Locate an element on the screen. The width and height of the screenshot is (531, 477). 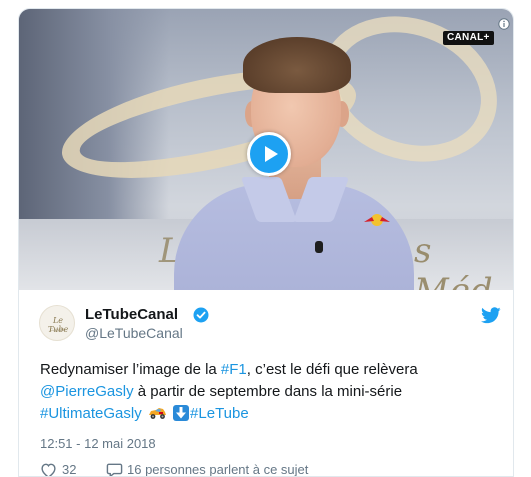
author-name: LeTubeCanal is located at coordinates (131, 314).